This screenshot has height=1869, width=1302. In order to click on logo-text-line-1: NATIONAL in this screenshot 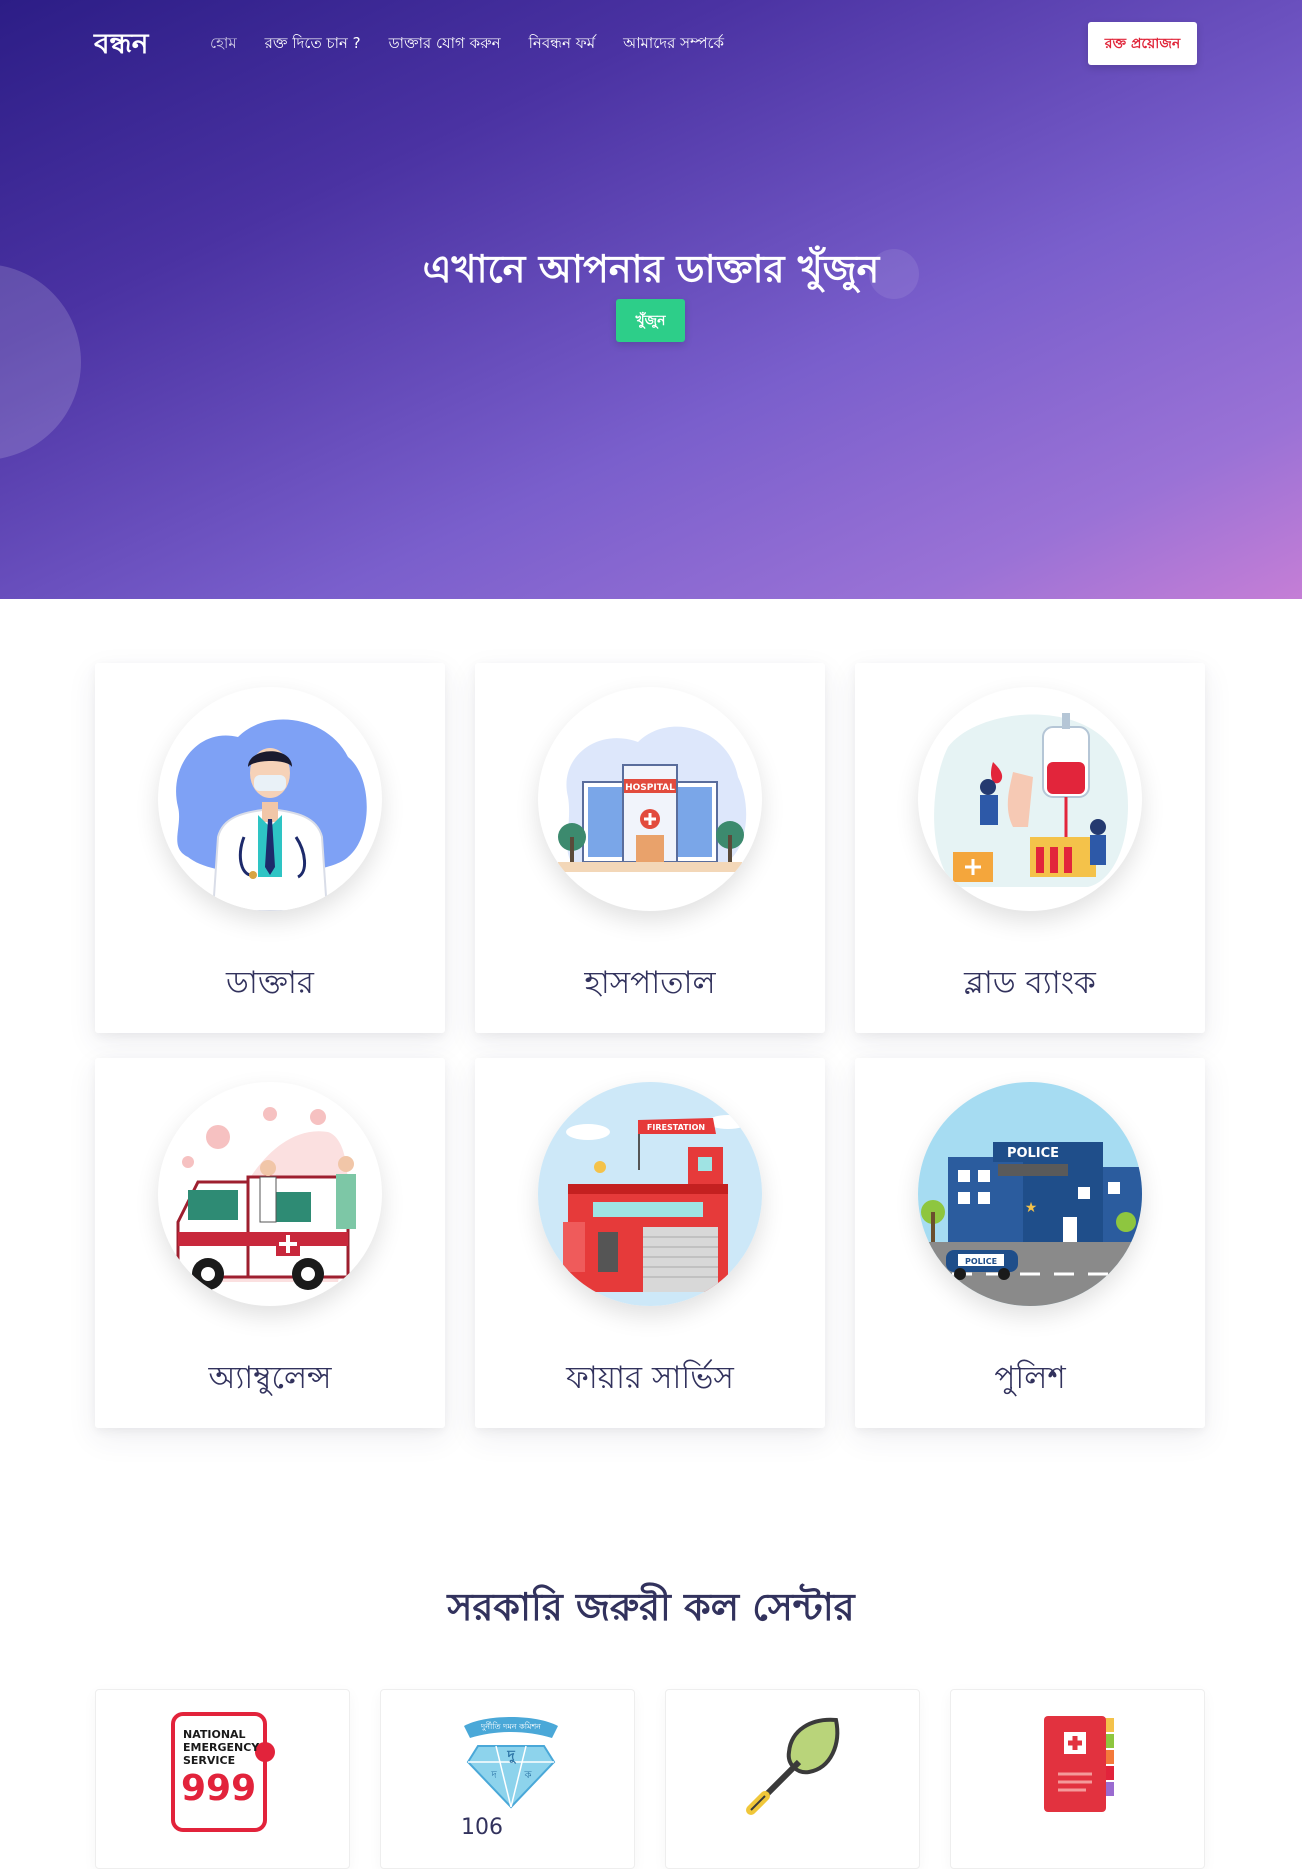, I will do `click(214, 1734)`.